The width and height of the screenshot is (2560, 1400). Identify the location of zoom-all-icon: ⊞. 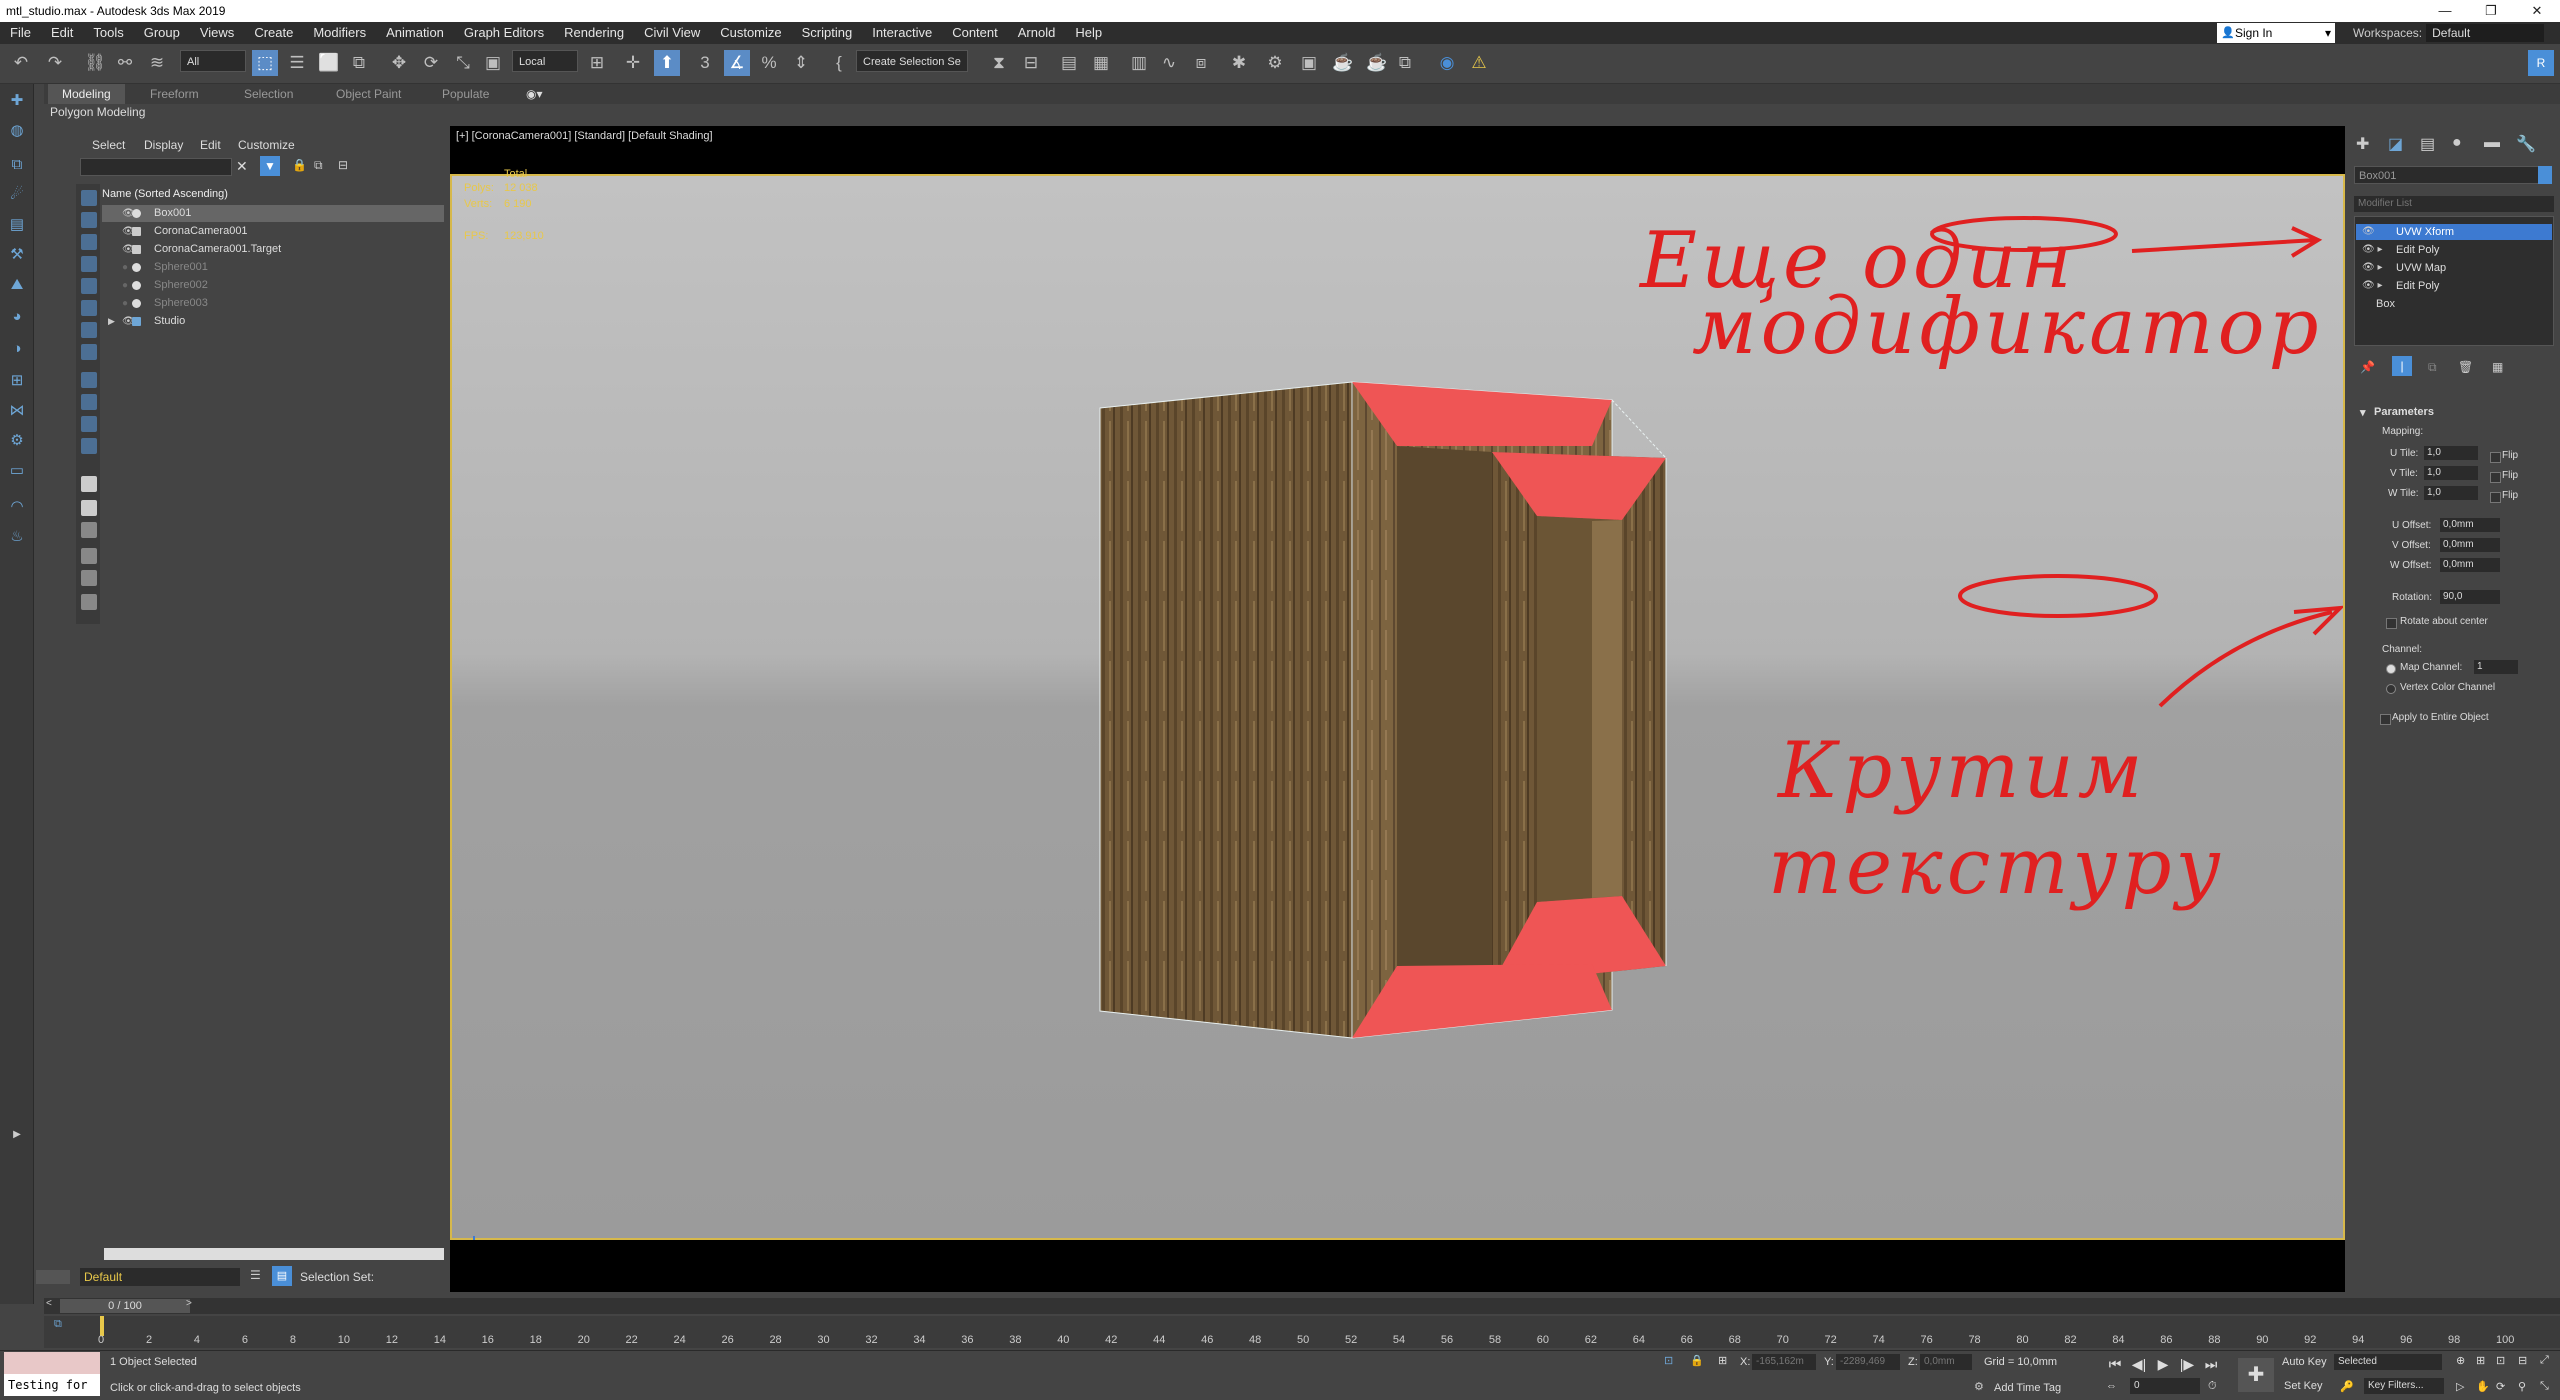
(2480, 1360).